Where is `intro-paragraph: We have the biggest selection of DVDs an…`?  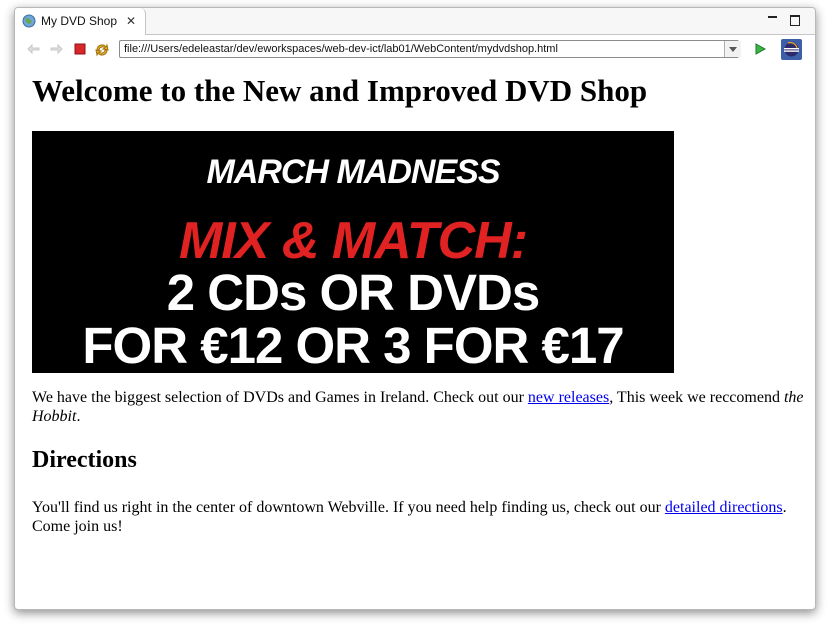 intro-paragraph: We have the biggest selection of DVDs an… is located at coordinates (419, 407).